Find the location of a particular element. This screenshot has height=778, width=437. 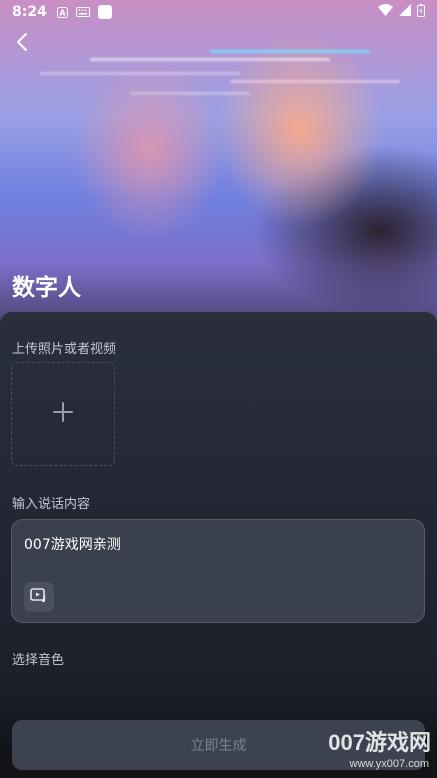

svg-text: A is located at coordinates (62, 12).